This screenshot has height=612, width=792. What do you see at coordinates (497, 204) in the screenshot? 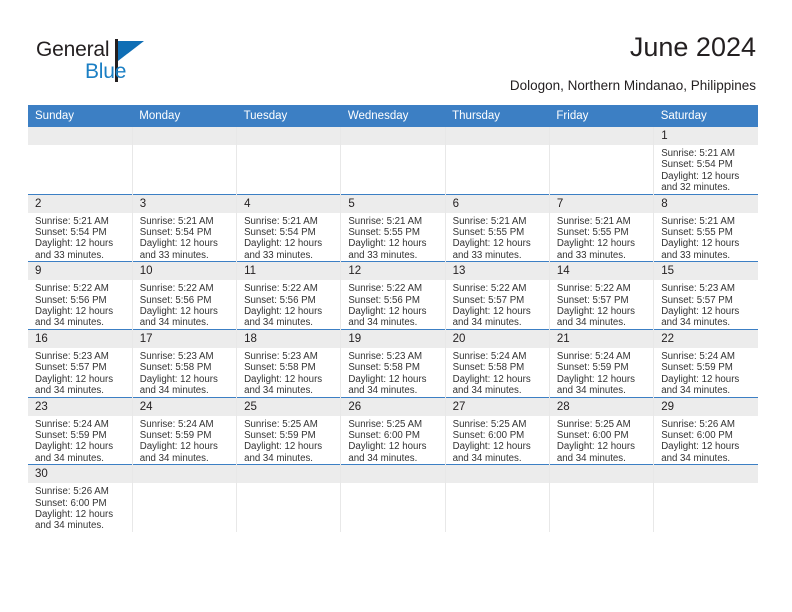
I see `day-number: 6` at bounding box center [497, 204].